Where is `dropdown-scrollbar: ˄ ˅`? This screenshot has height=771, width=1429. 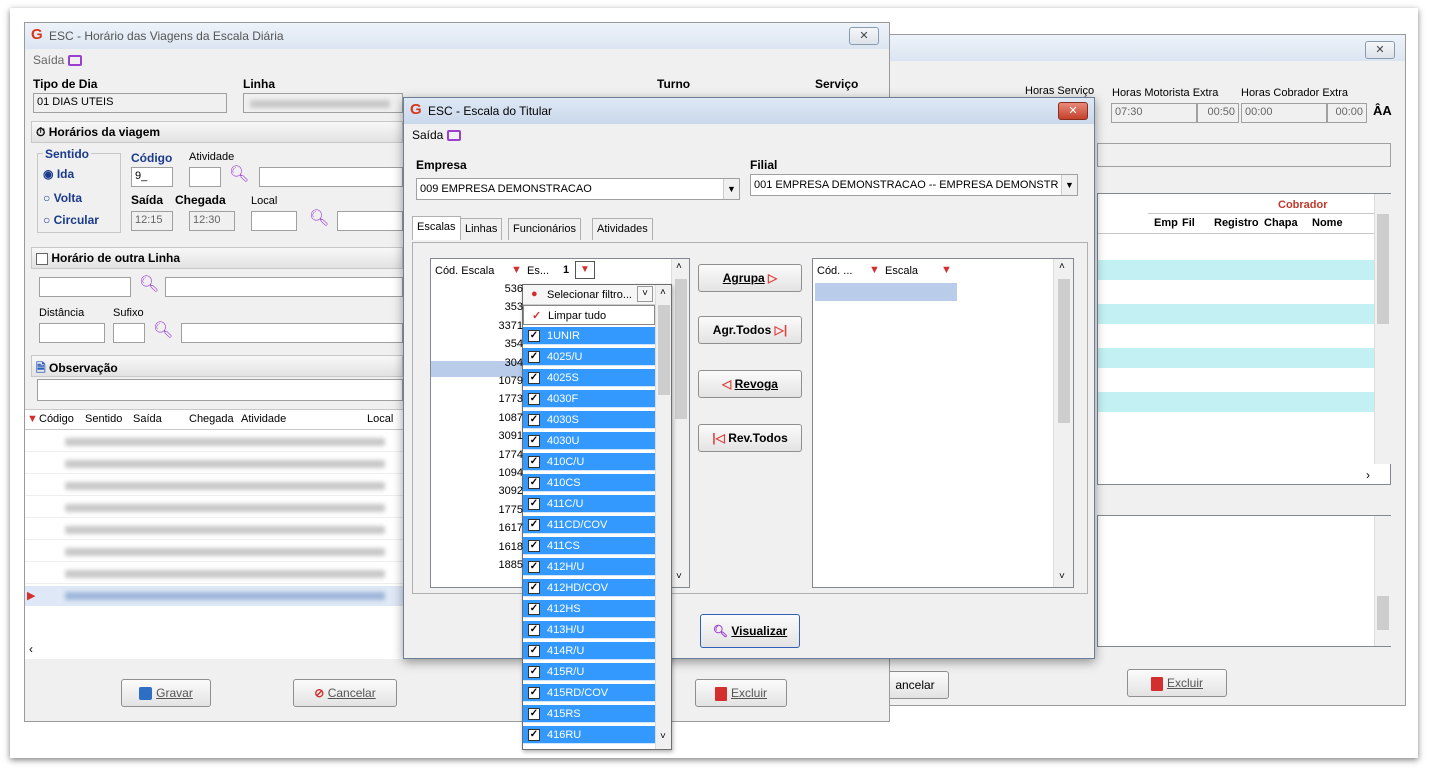
dropdown-scrollbar: ˄ ˅ is located at coordinates (663, 517).